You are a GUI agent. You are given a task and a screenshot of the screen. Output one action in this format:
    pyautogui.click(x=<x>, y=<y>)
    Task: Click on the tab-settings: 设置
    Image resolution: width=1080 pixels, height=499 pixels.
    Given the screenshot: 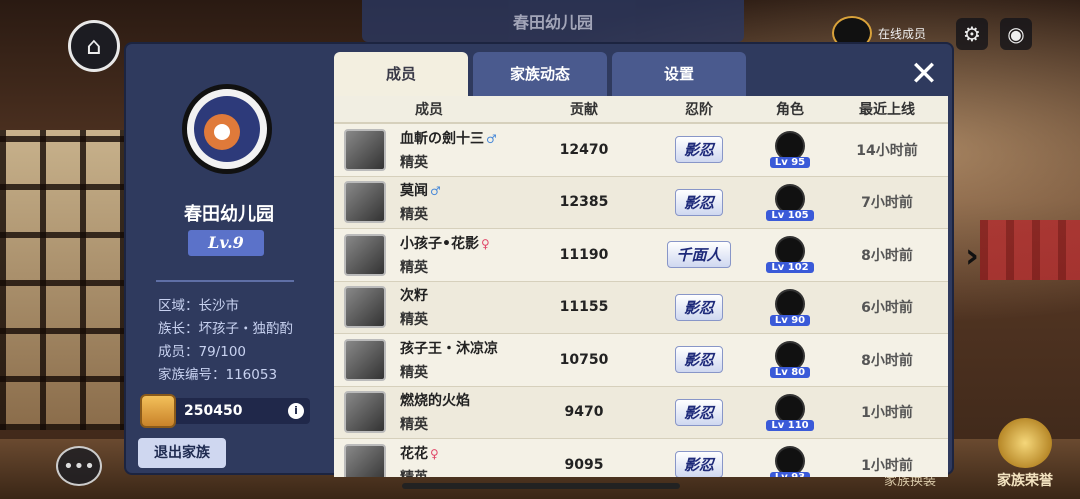 What is the action you would take?
    pyautogui.click(x=679, y=74)
    